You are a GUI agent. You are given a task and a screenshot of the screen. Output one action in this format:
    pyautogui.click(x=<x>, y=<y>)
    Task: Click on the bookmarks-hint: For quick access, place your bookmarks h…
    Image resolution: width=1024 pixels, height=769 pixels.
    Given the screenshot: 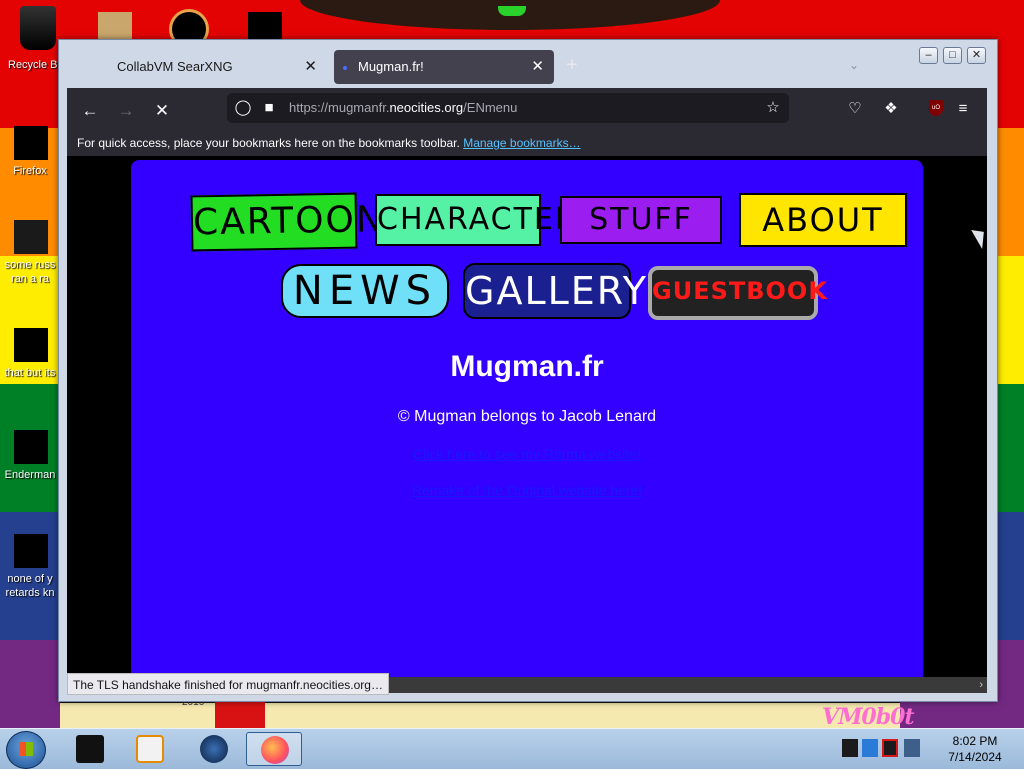 What is the action you would take?
    pyautogui.click(x=268, y=143)
    